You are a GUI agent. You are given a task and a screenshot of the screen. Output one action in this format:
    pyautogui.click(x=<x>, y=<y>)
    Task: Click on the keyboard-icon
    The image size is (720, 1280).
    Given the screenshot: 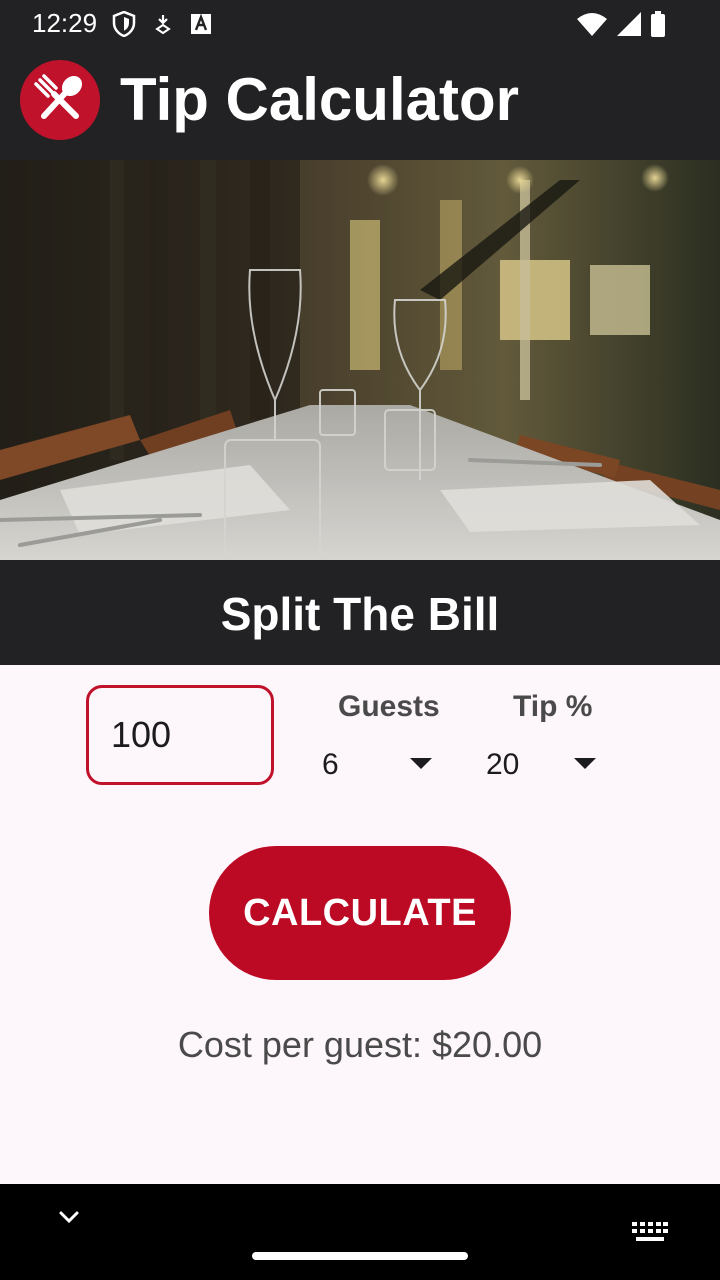 What is the action you would take?
    pyautogui.click(x=650, y=1233)
    